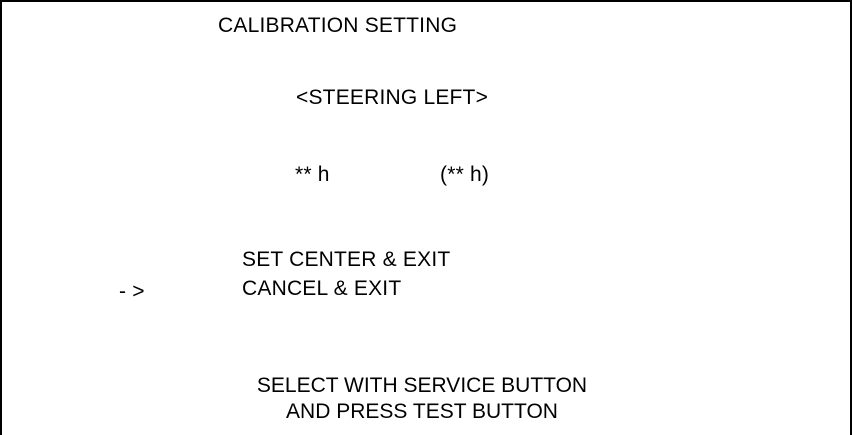  What do you see at coordinates (312, 174) in the screenshot?
I see `current-value: ** h` at bounding box center [312, 174].